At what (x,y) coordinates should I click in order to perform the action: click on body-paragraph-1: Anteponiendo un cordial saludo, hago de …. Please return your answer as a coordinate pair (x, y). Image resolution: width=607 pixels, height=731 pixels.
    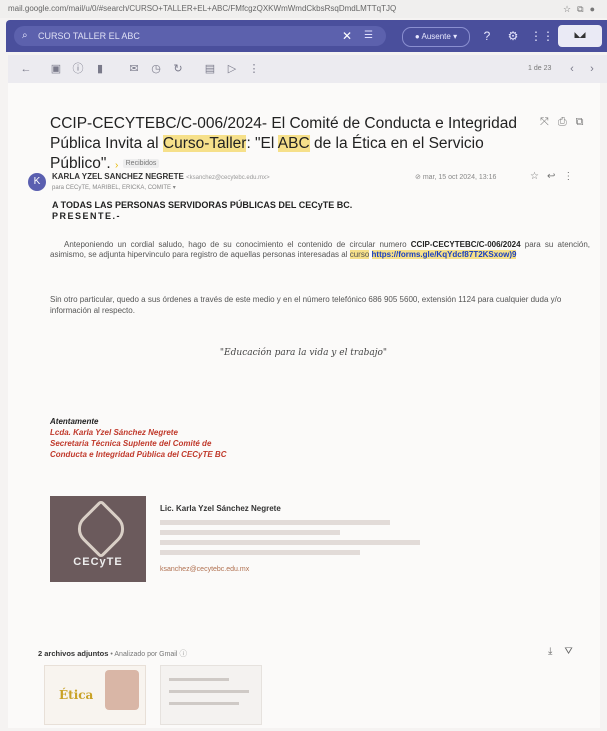
    Looking at the image, I should click on (320, 249).